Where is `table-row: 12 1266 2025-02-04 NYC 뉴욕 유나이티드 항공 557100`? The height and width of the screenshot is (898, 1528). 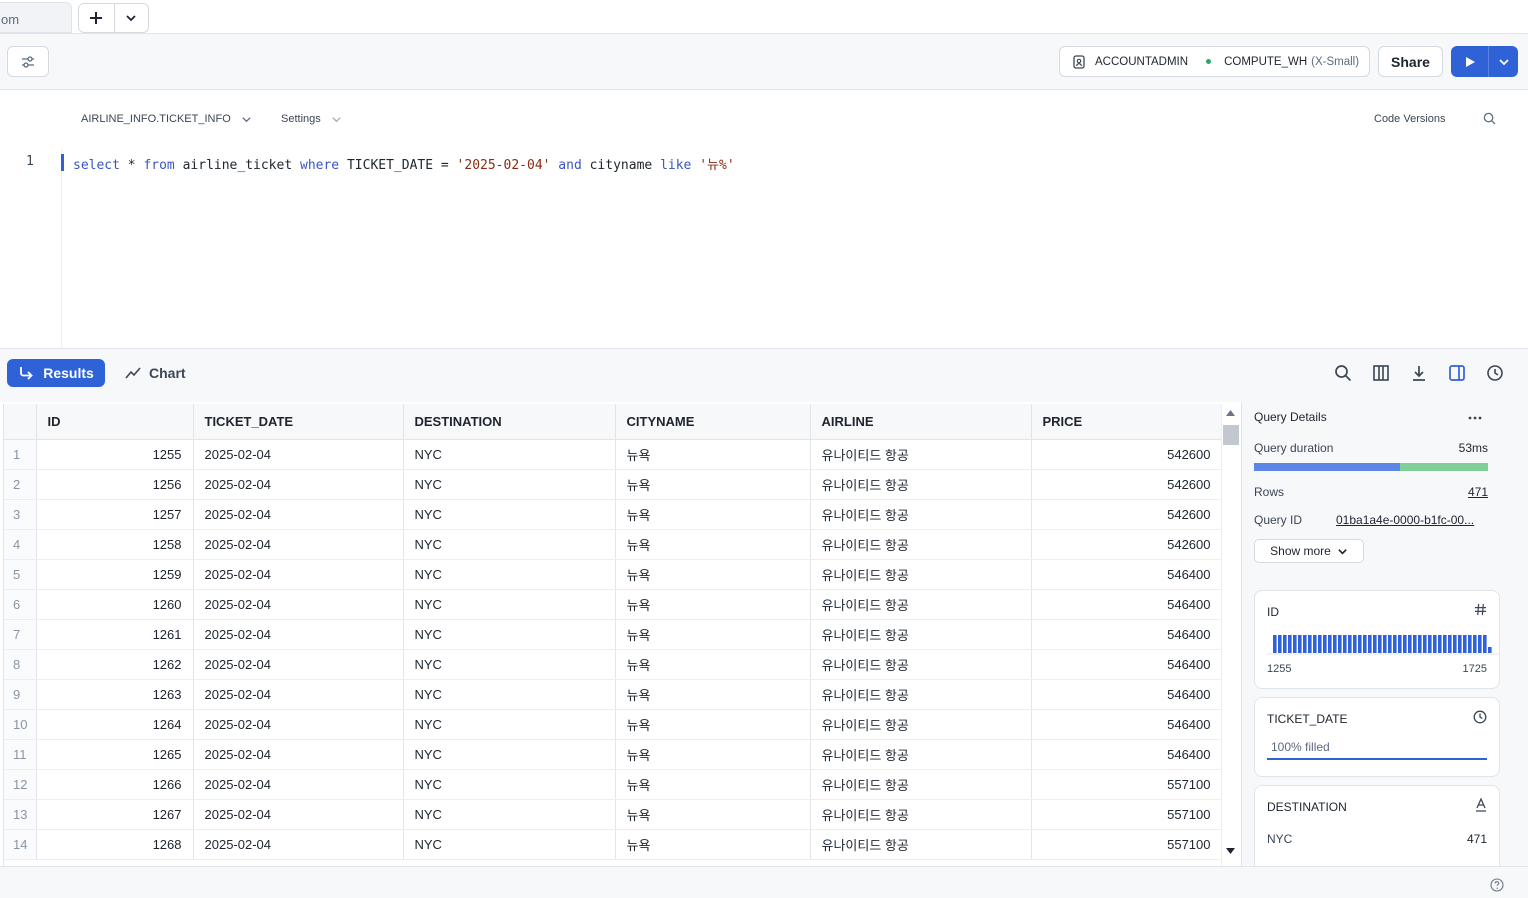
table-row: 12 1266 2025-02-04 NYC 뉴욕 유나이티드 항공 557100 is located at coordinates (612, 784).